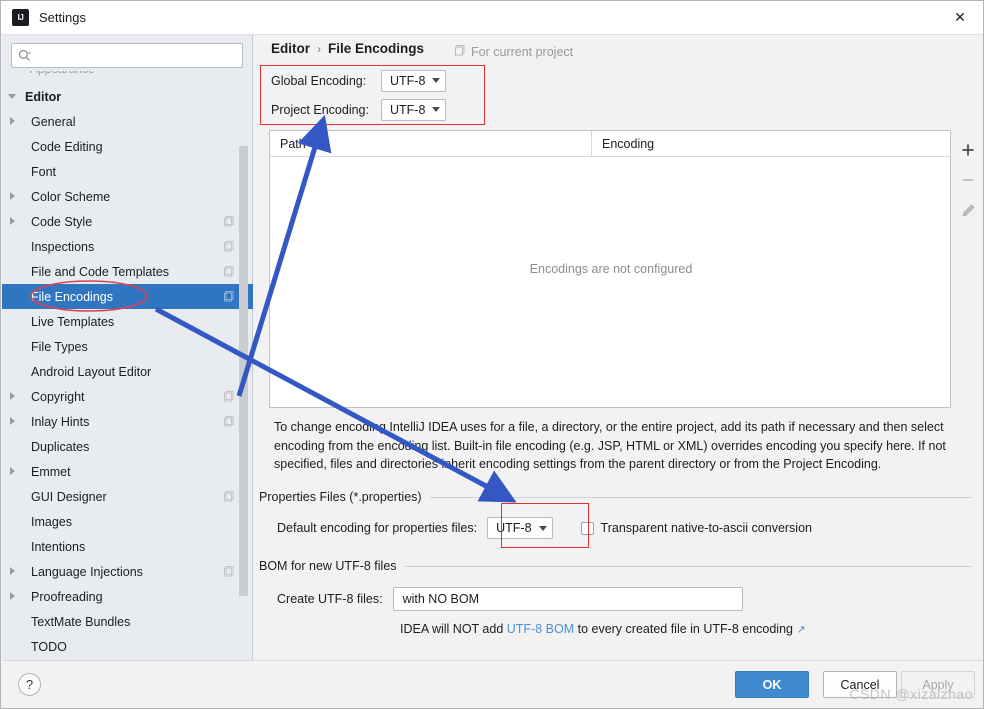 Image resolution: width=984 pixels, height=709 pixels. What do you see at coordinates (63, 246) in the screenshot?
I see `sidebar-item-label: Inspections` at bounding box center [63, 246].